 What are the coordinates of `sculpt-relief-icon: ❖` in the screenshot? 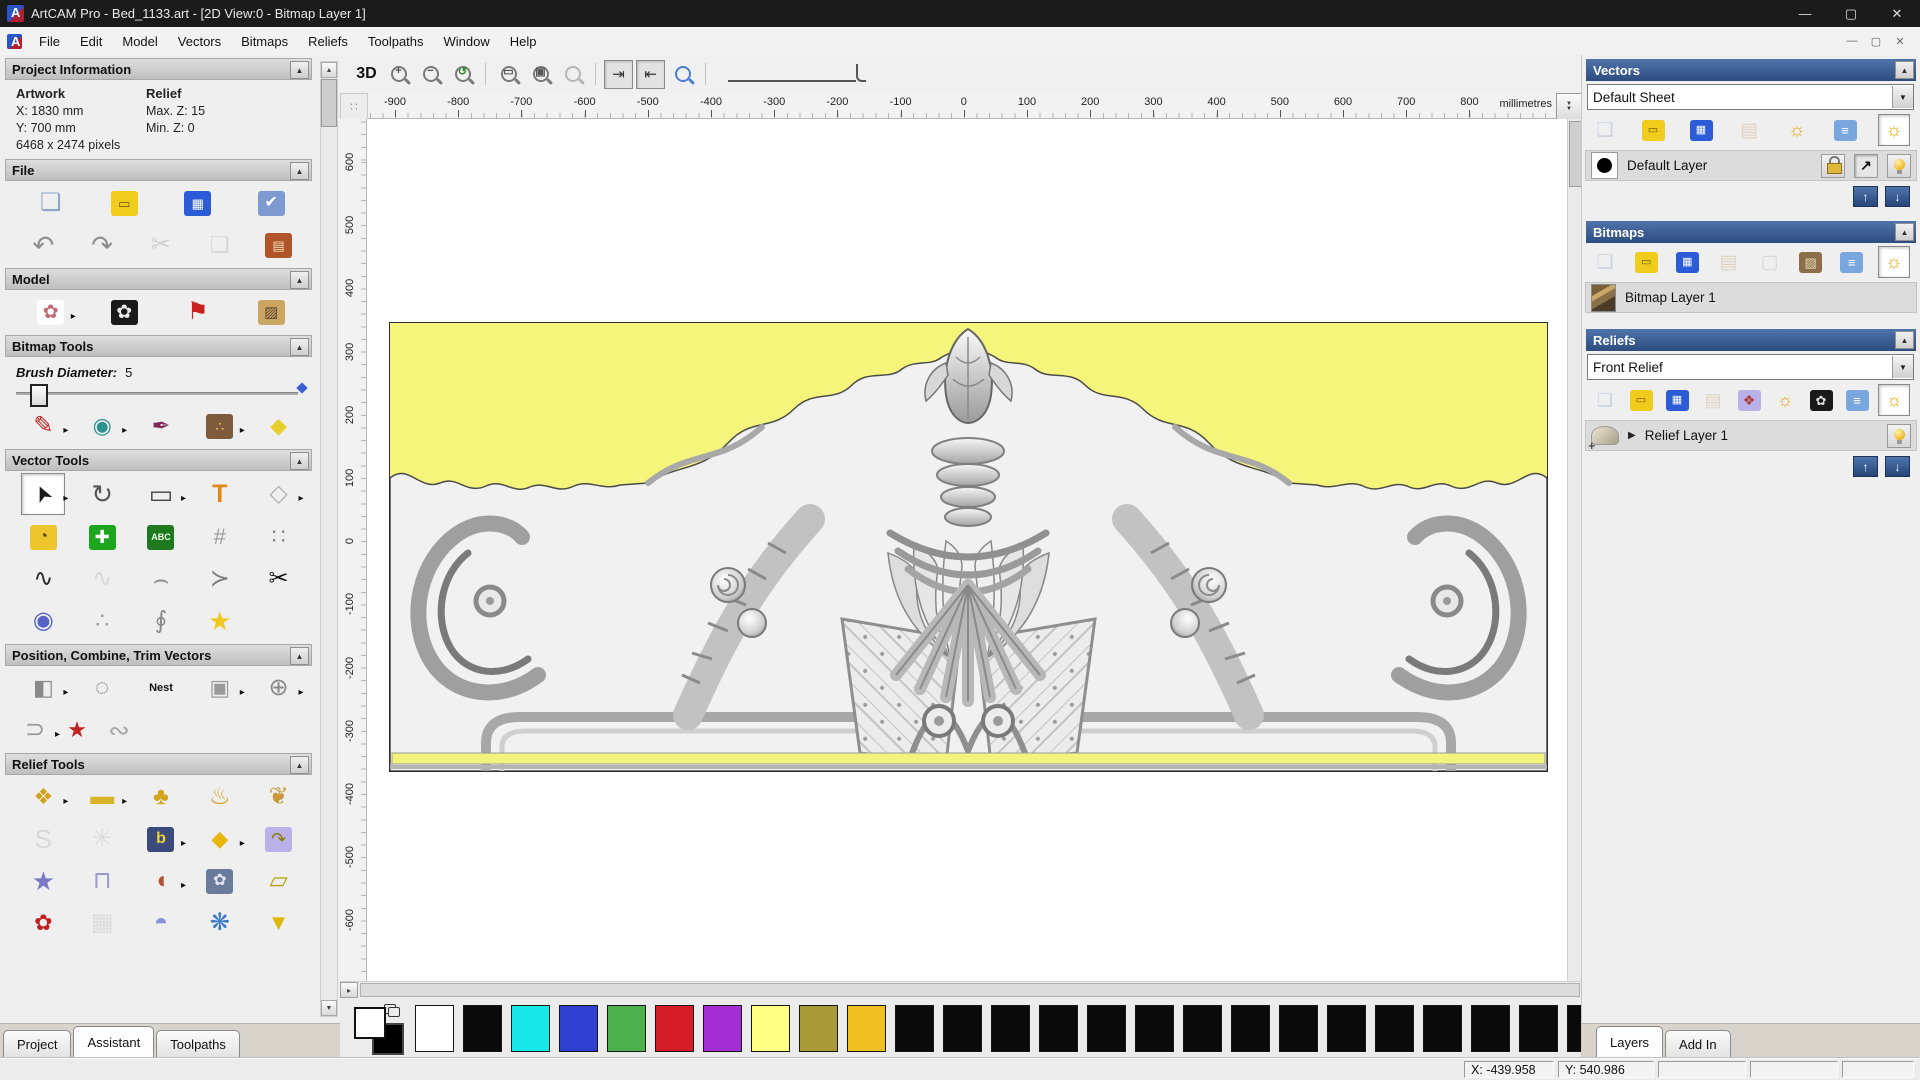 It's located at (43, 797).